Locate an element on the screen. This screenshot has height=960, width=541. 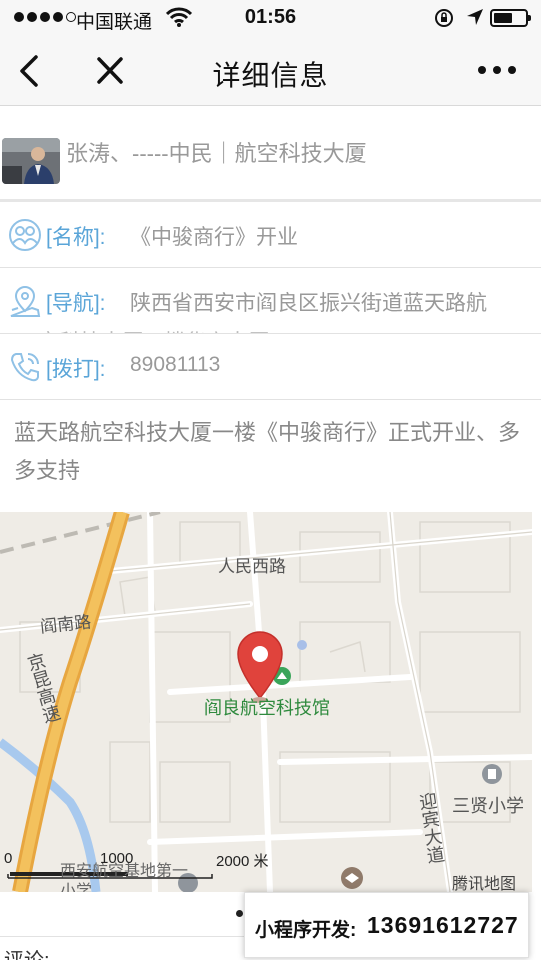
author-row: 张涛、-----中民｜航空科技大厦 is located at coordinates (270, 155).